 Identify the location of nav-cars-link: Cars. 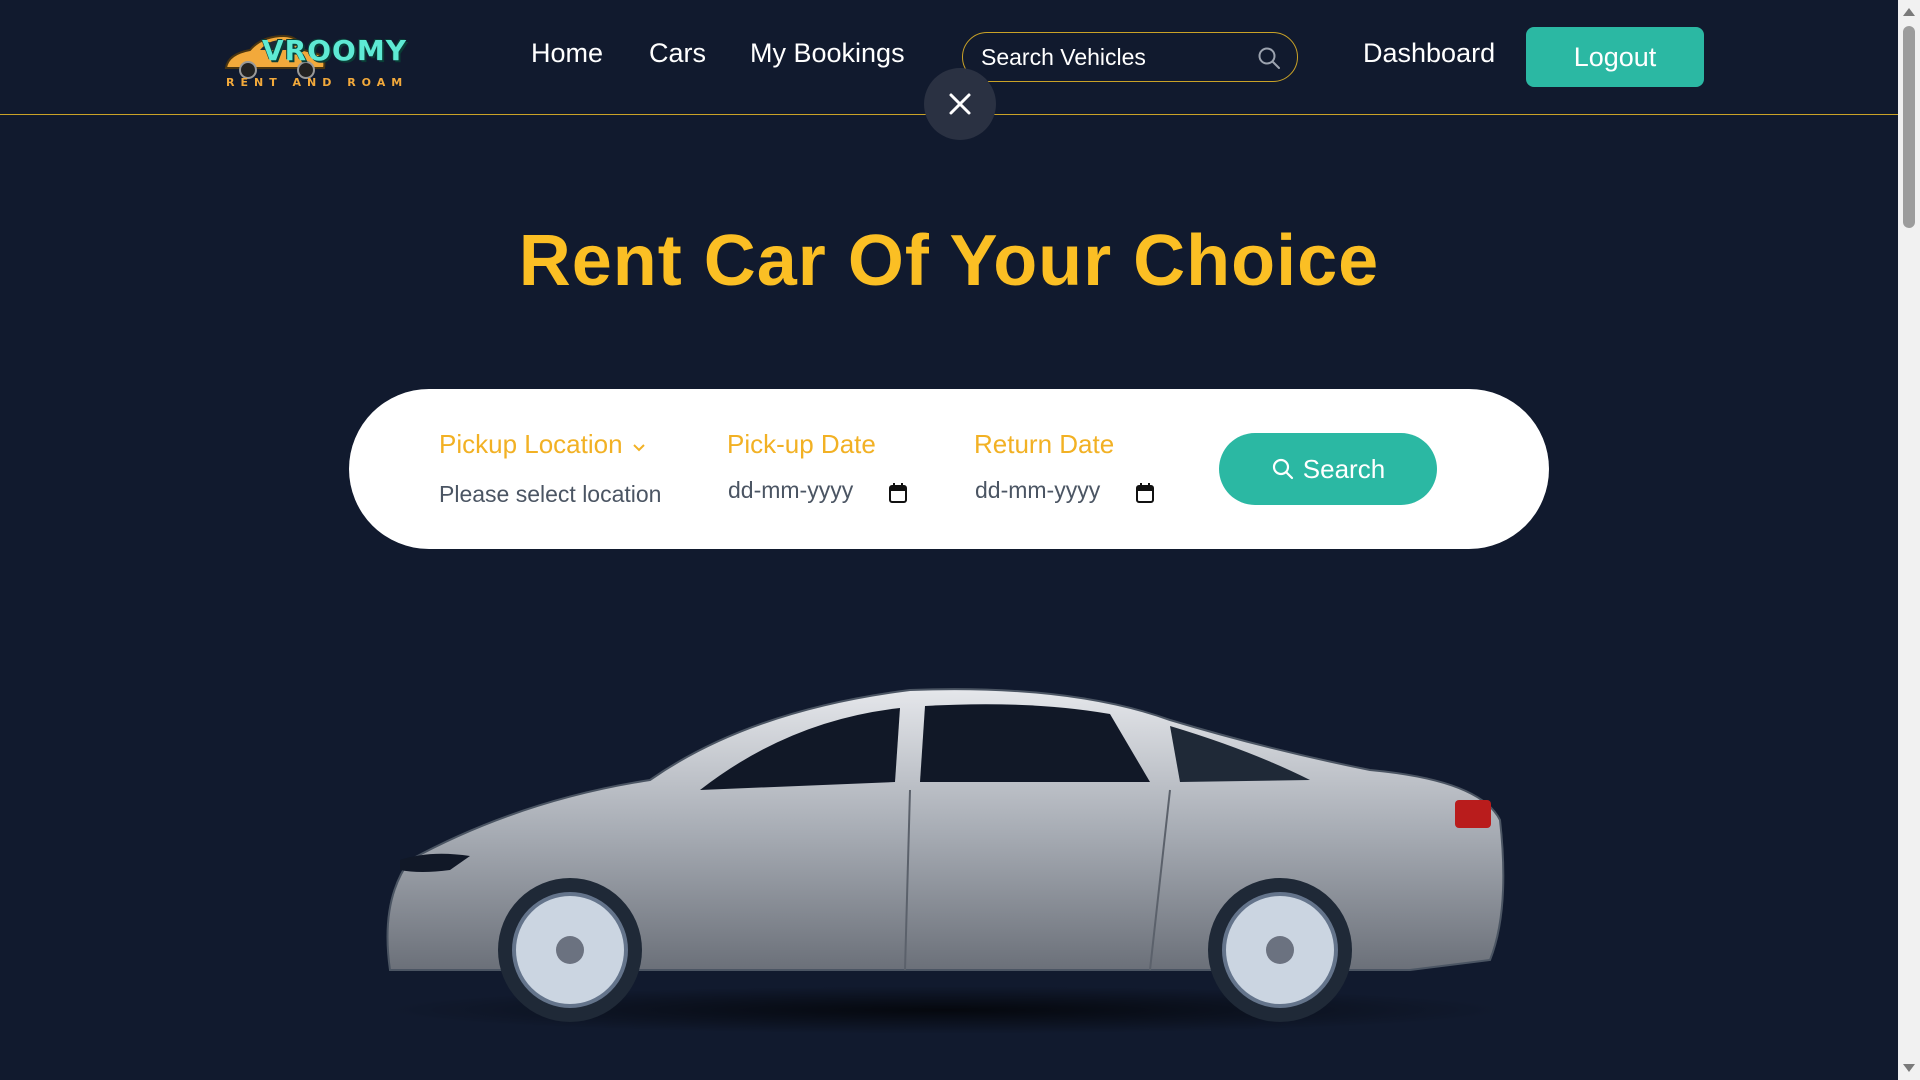
(677, 53).